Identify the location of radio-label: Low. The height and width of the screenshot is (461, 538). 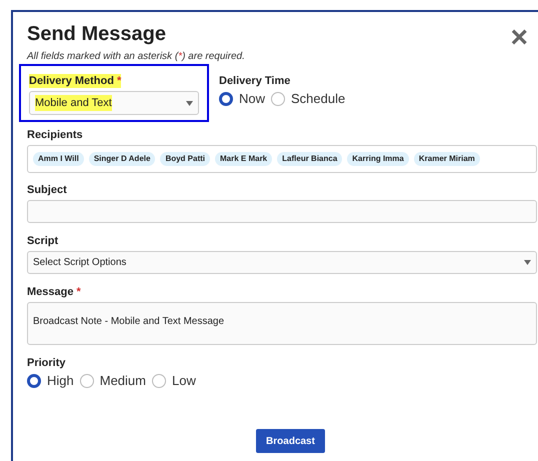
(184, 381).